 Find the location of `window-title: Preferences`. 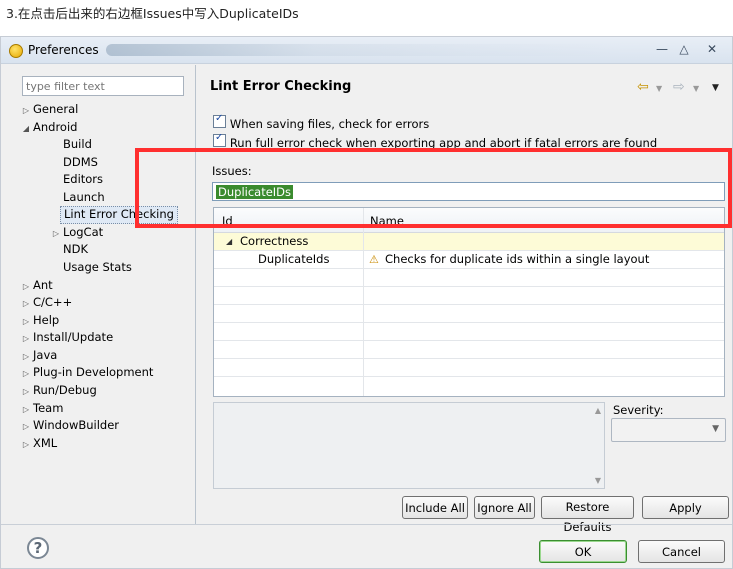

window-title: Preferences is located at coordinates (63, 50).